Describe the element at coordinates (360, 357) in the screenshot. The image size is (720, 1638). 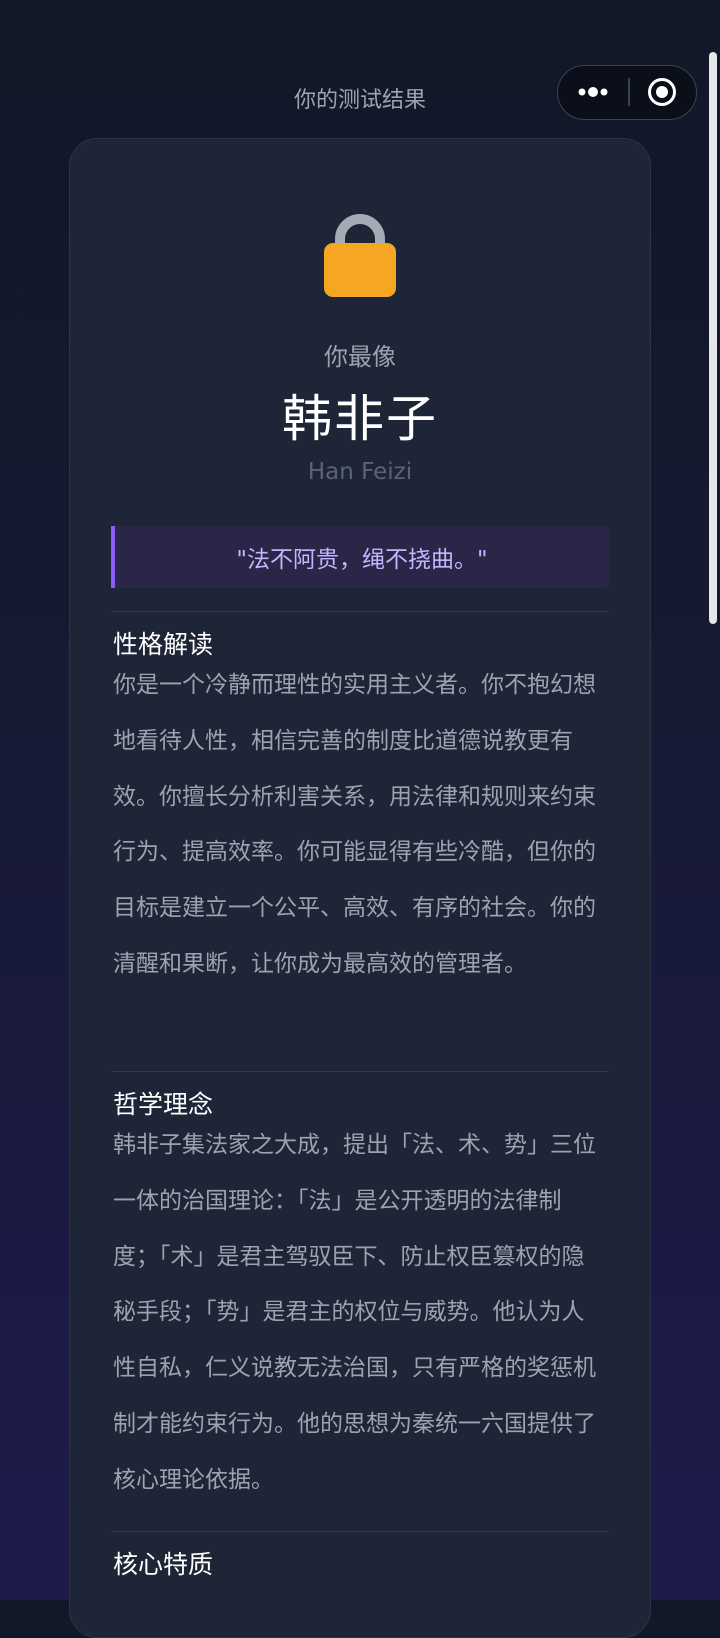
I see `result-subtitle: 你最像` at that location.